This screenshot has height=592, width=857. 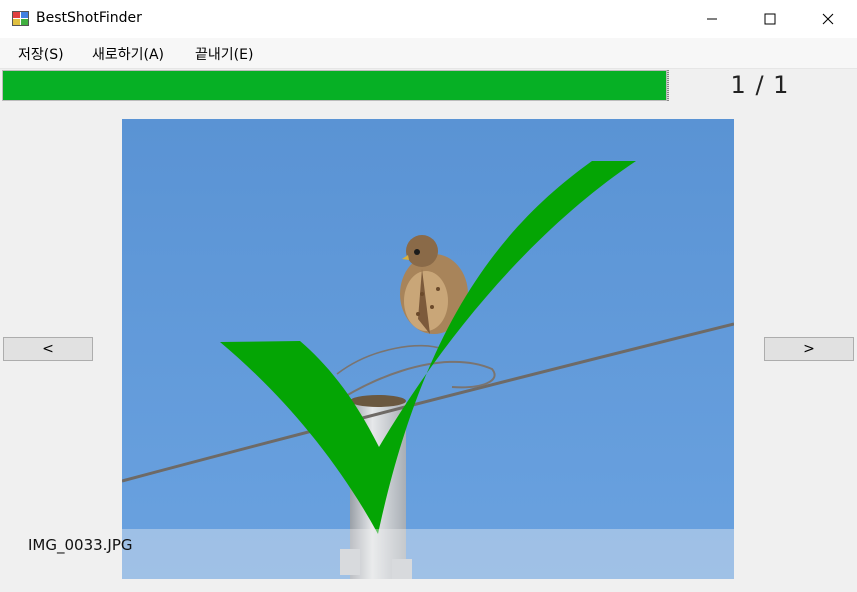 What do you see at coordinates (760, 85) in the screenshot?
I see `image-counter: 1 / 1` at bounding box center [760, 85].